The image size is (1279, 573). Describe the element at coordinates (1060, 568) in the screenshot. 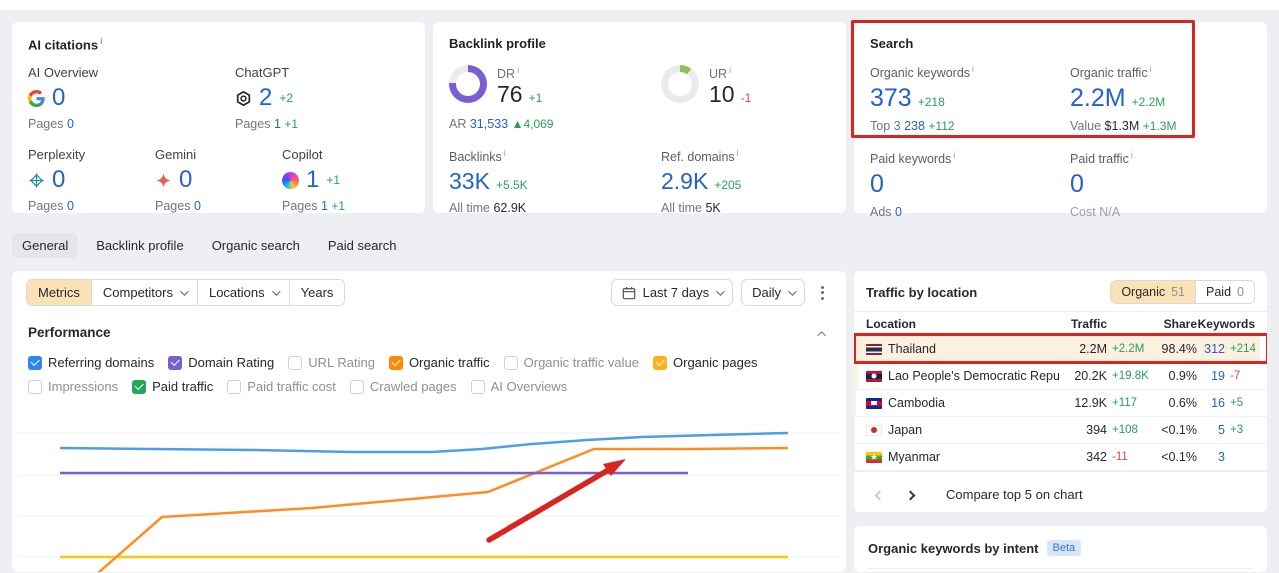

I see `intent-separator` at that location.